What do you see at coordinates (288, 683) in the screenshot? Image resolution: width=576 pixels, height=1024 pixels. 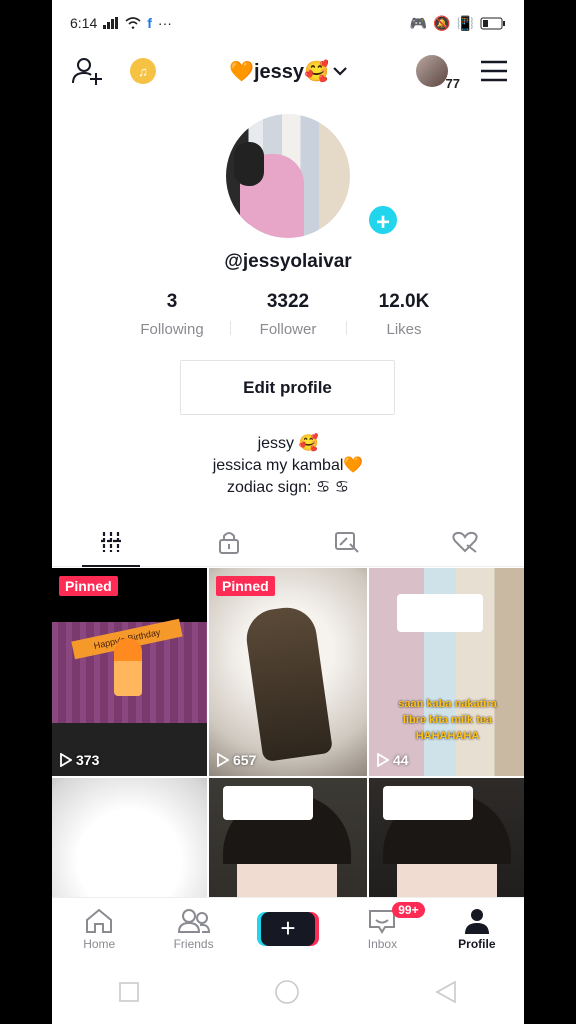 I see `crocodile-image` at bounding box center [288, 683].